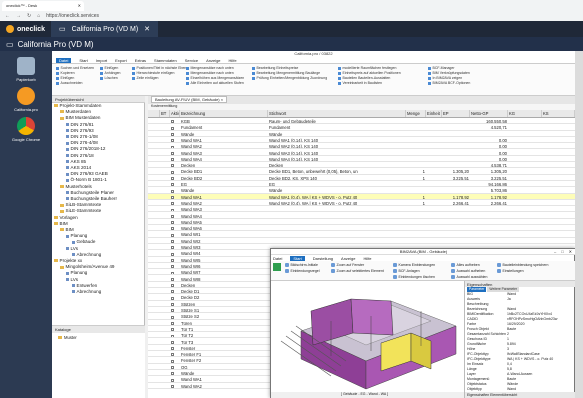 Image resolution: width=583 pixels, height=398 pixels. Describe the element at coordinates (337, 113) in the screenshot. I see `column-header: Stichwort` at that location.